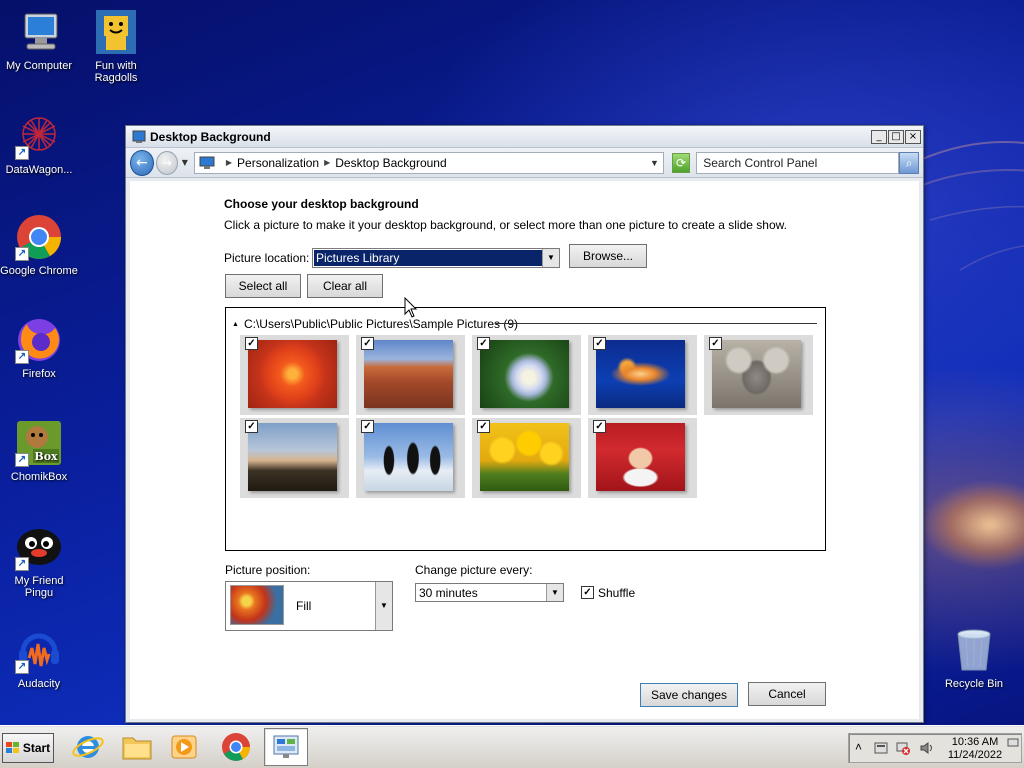  Describe the element at coordinates (896, 136) in the screenshot. I see `maximize-button: □` at that location.